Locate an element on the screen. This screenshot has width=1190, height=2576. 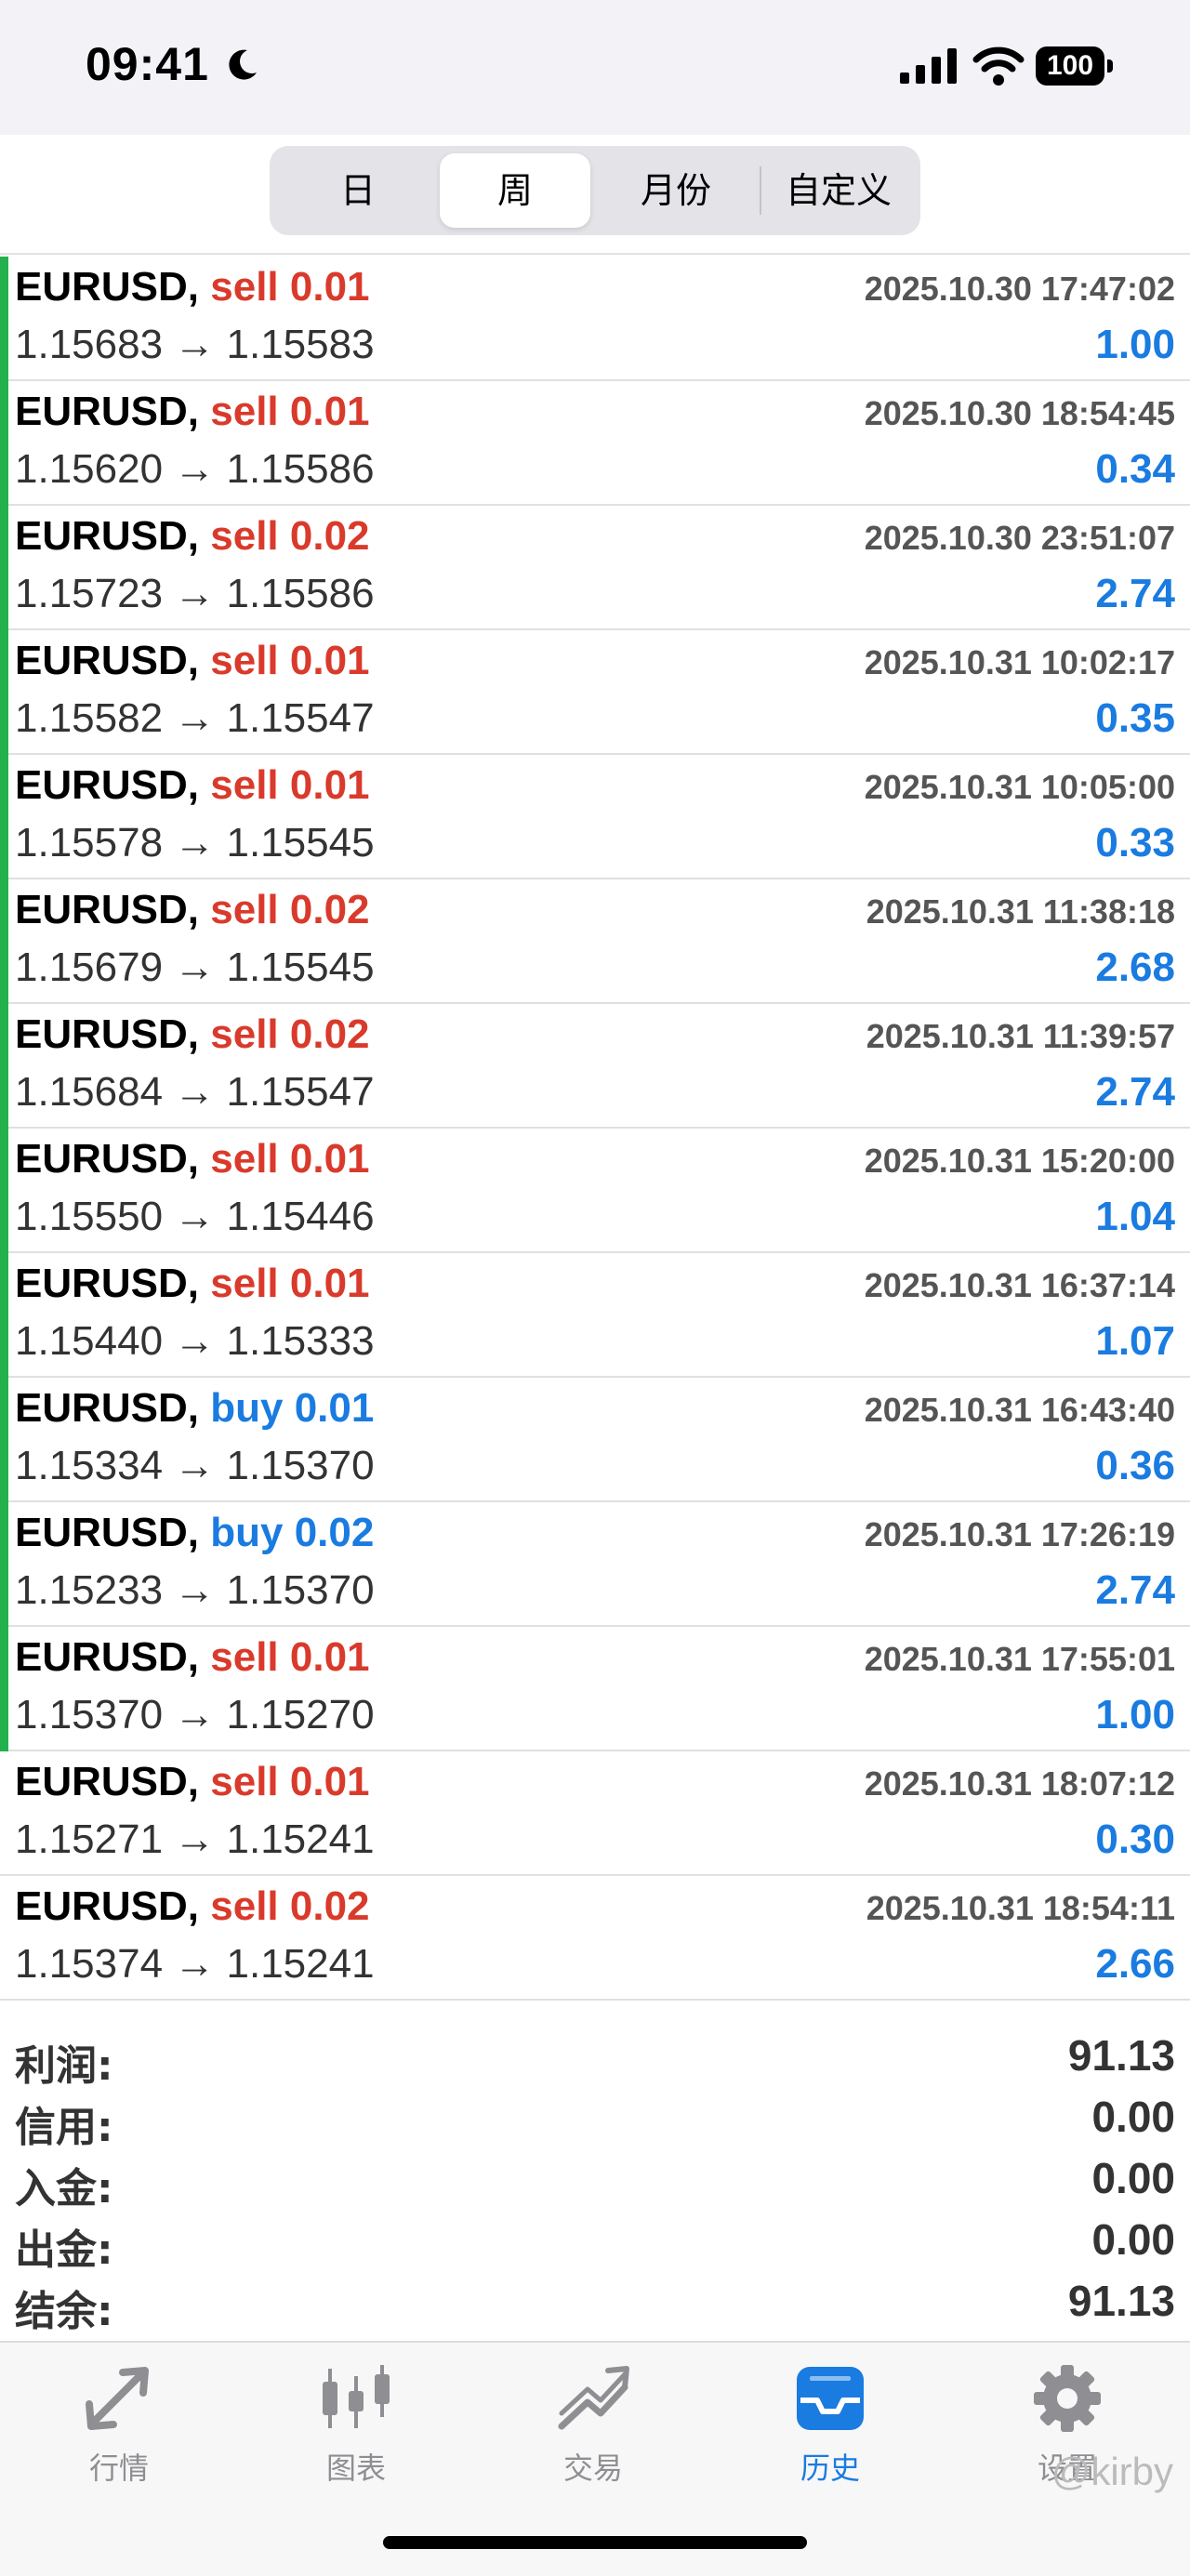
trade-trend-icon is located at coordinates (593, 2398).